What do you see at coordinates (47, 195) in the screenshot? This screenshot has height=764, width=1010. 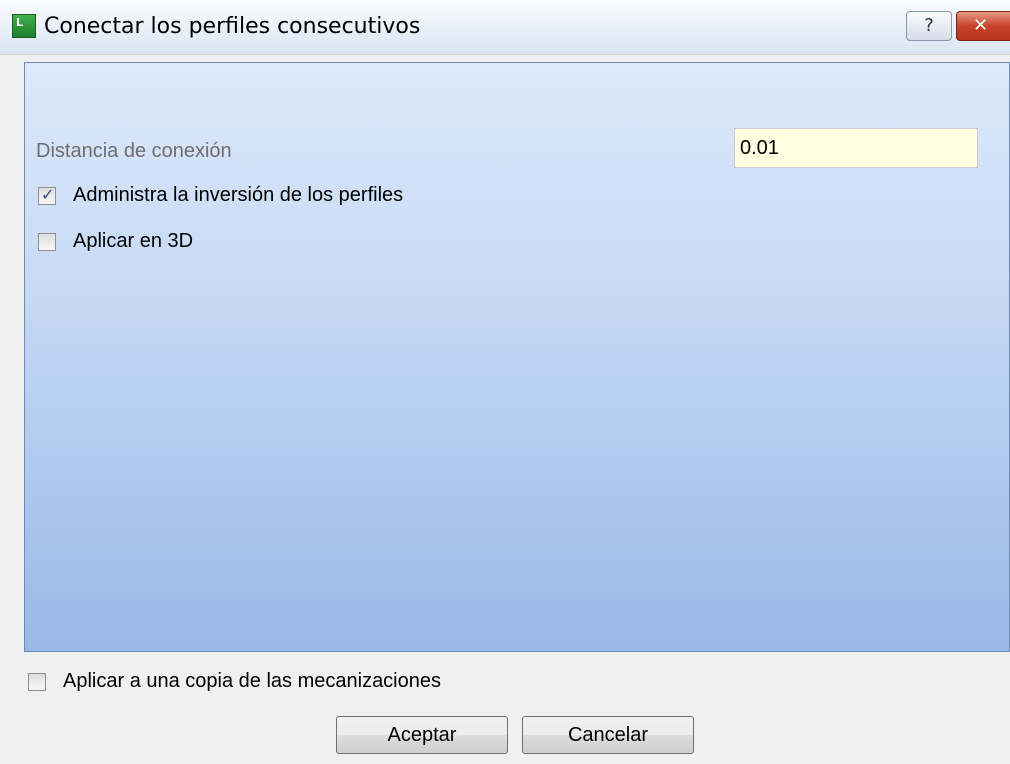 I see `invert-profiles-checkbox` at bounding box center [47, 195].